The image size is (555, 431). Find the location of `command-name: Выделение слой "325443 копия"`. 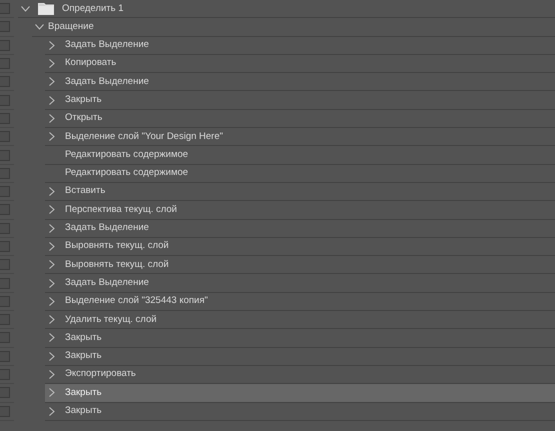

command-name: Выделение слой "325443 копия" is located at coordinates (136, 301).